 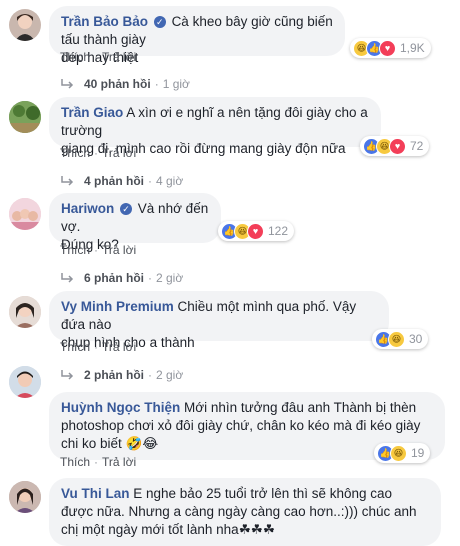 I want to click on comment-text: chị một ngày mới tốt lành nha☘☘☘, so click(x=168, y=529).